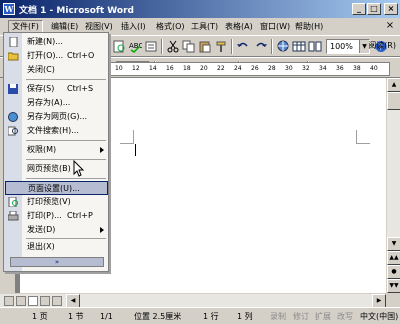  Describe the element at coordinates (205, 46) in the screenshot. I see `paste-icon` at that location.